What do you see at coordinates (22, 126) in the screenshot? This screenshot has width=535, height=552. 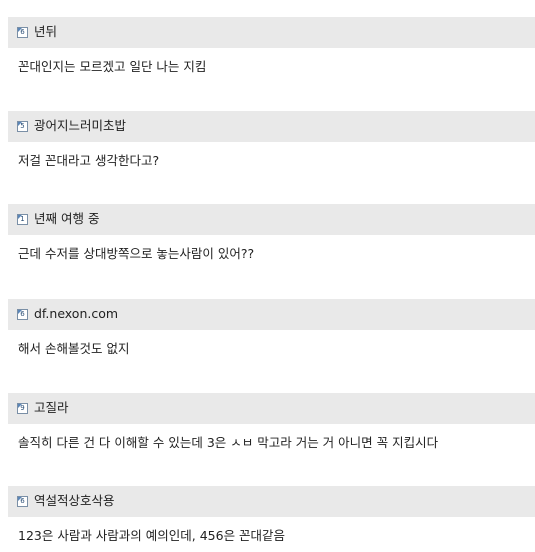 I see `level-badge-icon: 5` at bounding box center [22, 126].